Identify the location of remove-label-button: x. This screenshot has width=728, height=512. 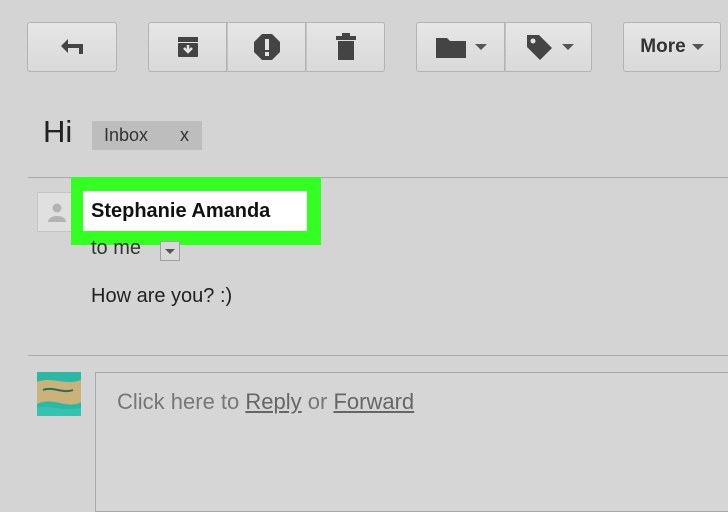
(184, 135).